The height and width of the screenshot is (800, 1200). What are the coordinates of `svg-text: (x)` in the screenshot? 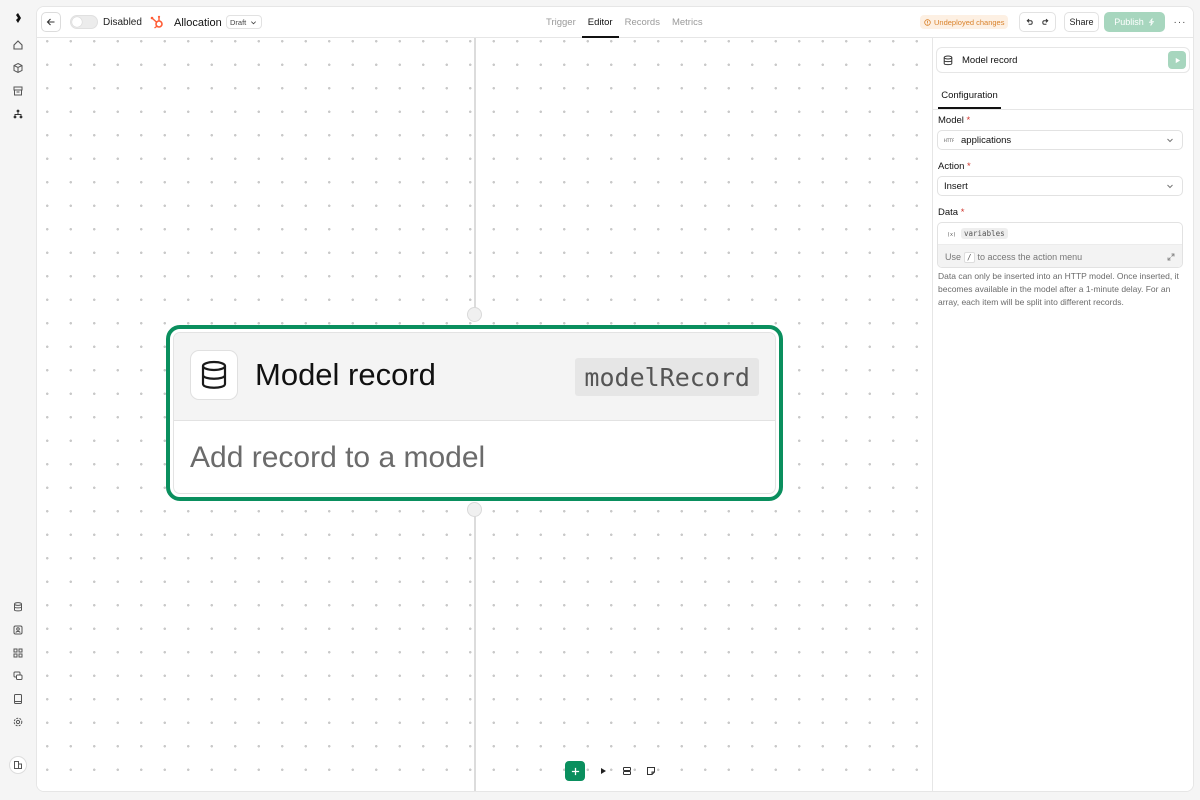 It's located at (951, 234).